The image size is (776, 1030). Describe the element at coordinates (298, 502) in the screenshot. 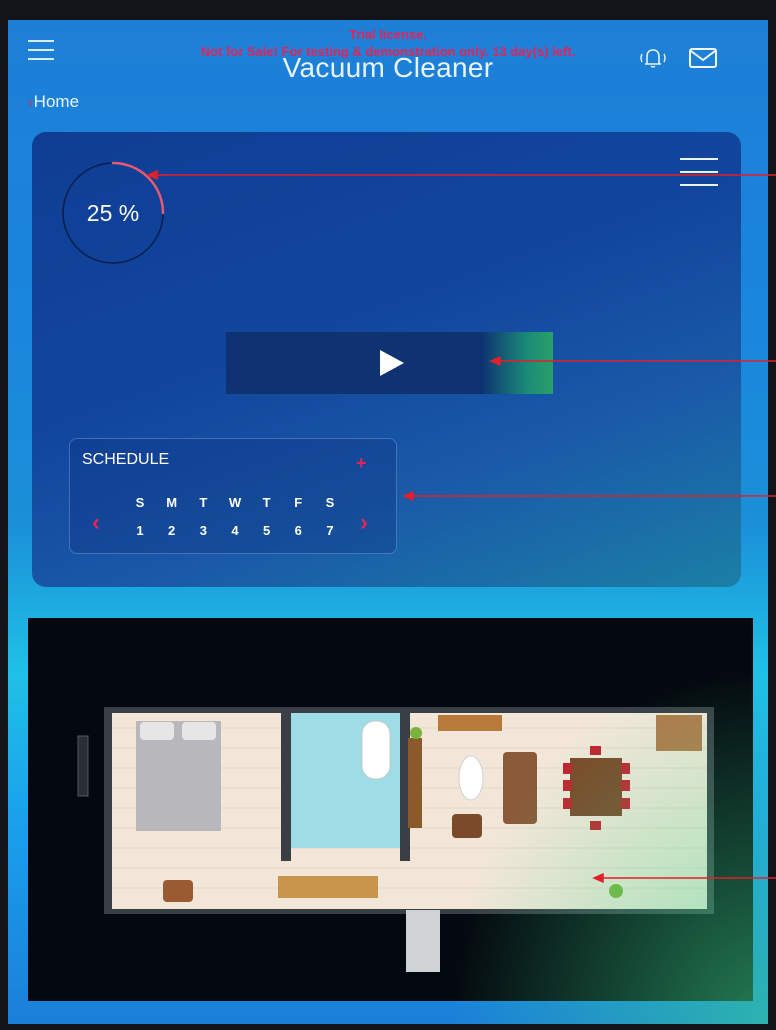

I see `weekday-letter: F` at that location.